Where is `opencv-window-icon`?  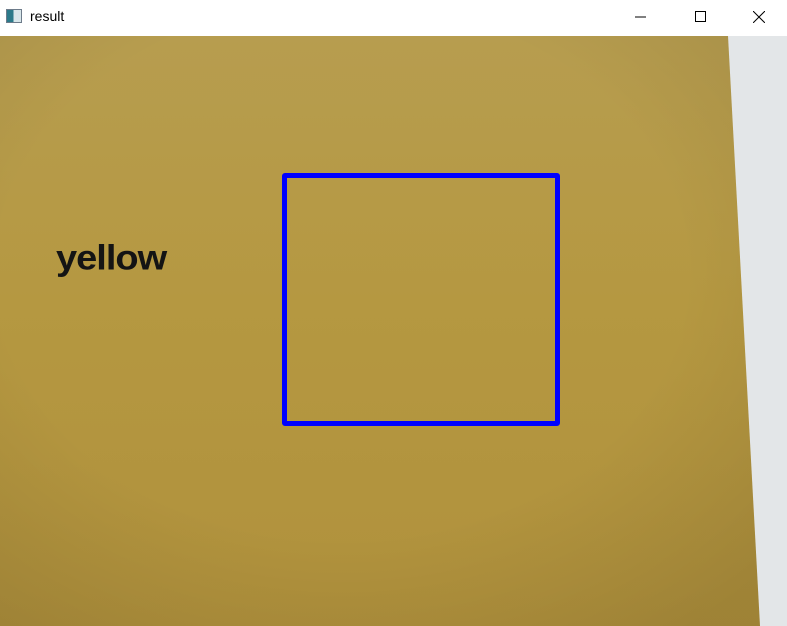 opencv-window-icon is located at coordinates (14, 16).